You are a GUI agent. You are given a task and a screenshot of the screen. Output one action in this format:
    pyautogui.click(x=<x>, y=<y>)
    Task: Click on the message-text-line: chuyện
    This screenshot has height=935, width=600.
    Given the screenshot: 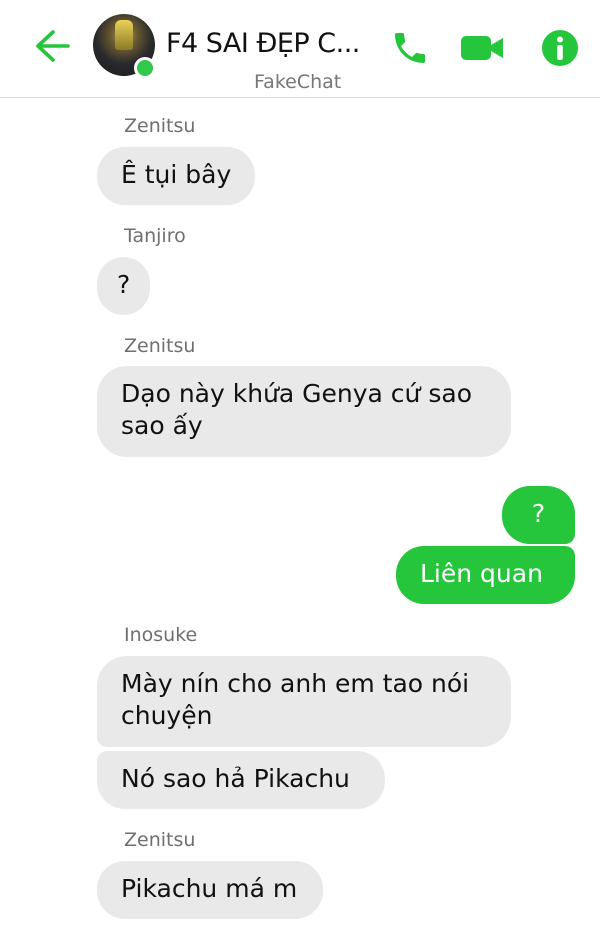 What is the action you would take?
    pyautogui.click(x=167, y=715)
    